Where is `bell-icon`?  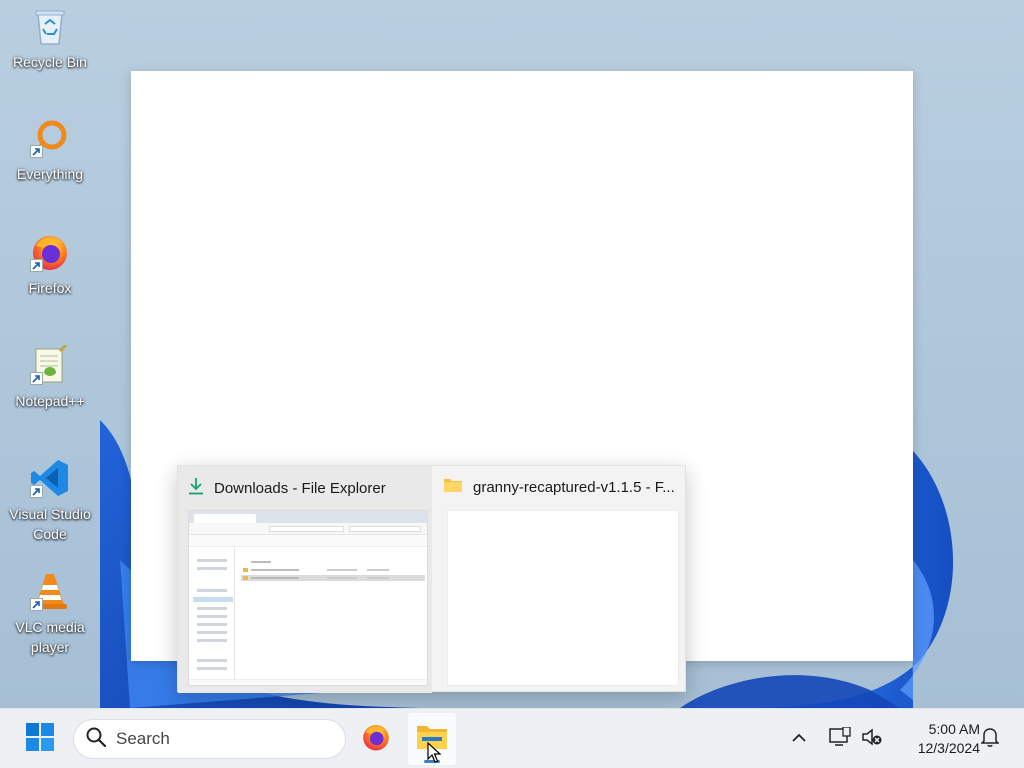 bell-icon is located at coordinates (990, 739).